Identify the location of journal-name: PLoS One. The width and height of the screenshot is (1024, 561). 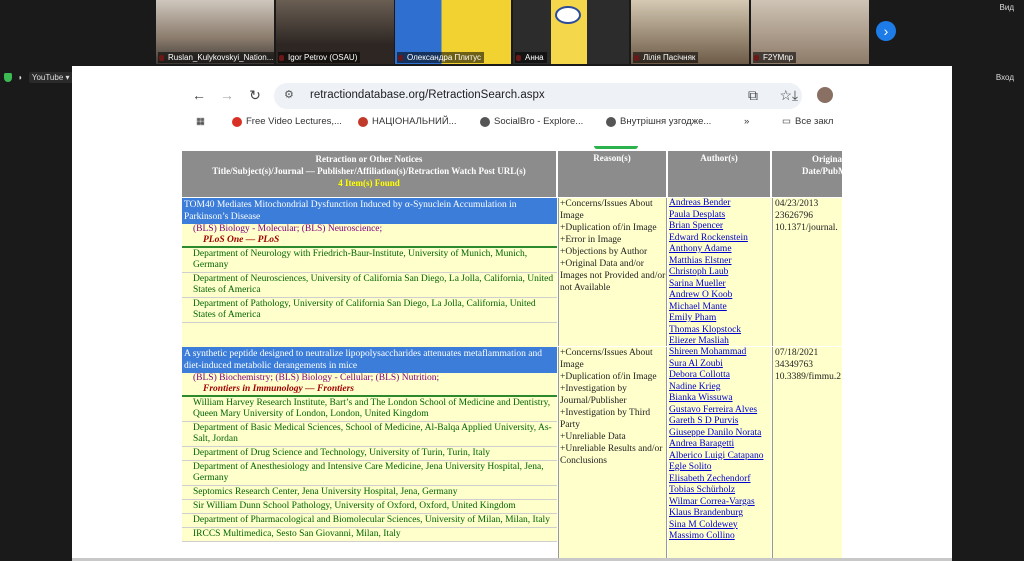
(223, 240).